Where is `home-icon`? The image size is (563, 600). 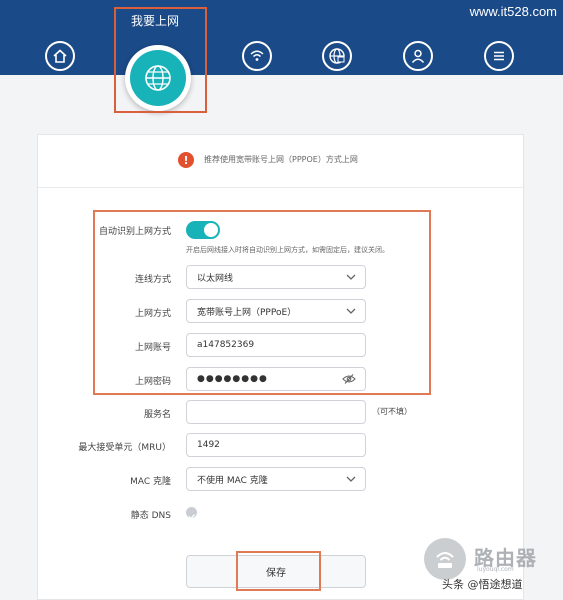
home-icon is located at coordinates (60, 56).